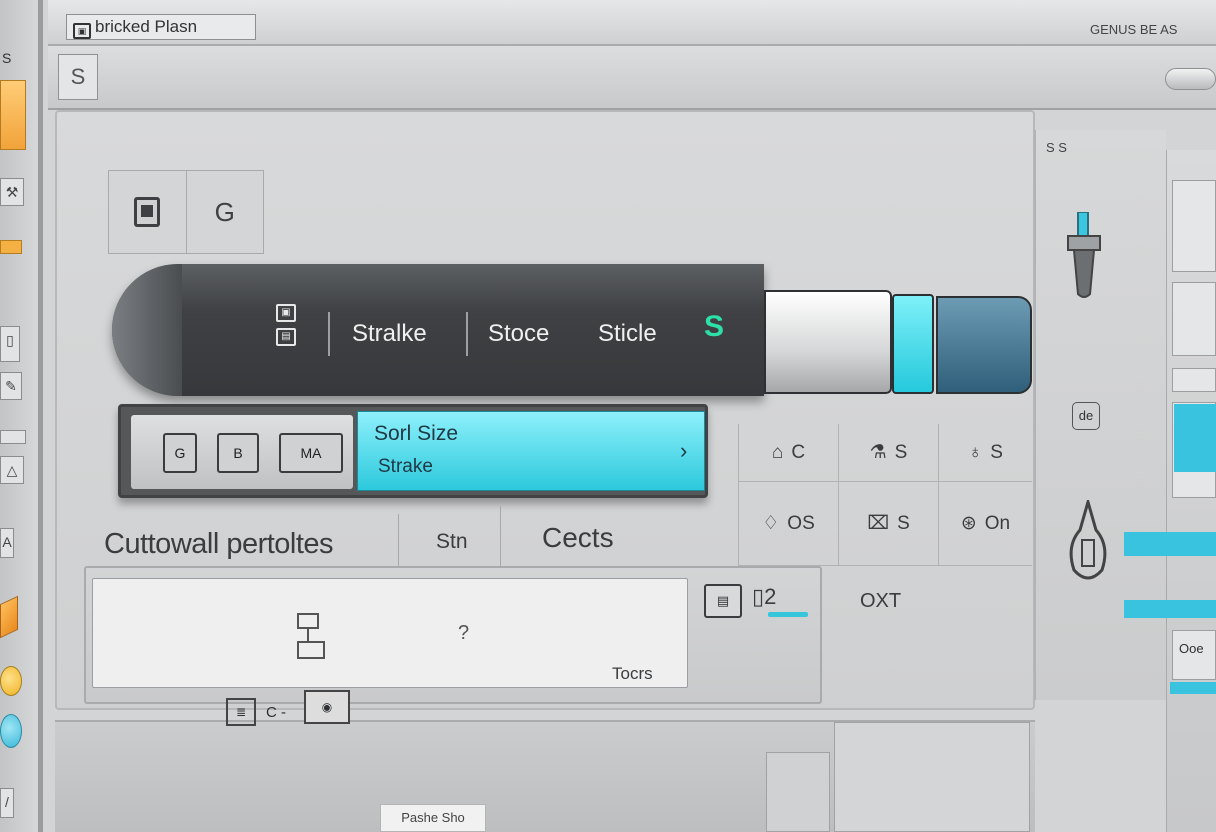 This screenshot has height=832, width=1216. I want to click on grid-cell-os: ♢ OS, so click(788, 524).